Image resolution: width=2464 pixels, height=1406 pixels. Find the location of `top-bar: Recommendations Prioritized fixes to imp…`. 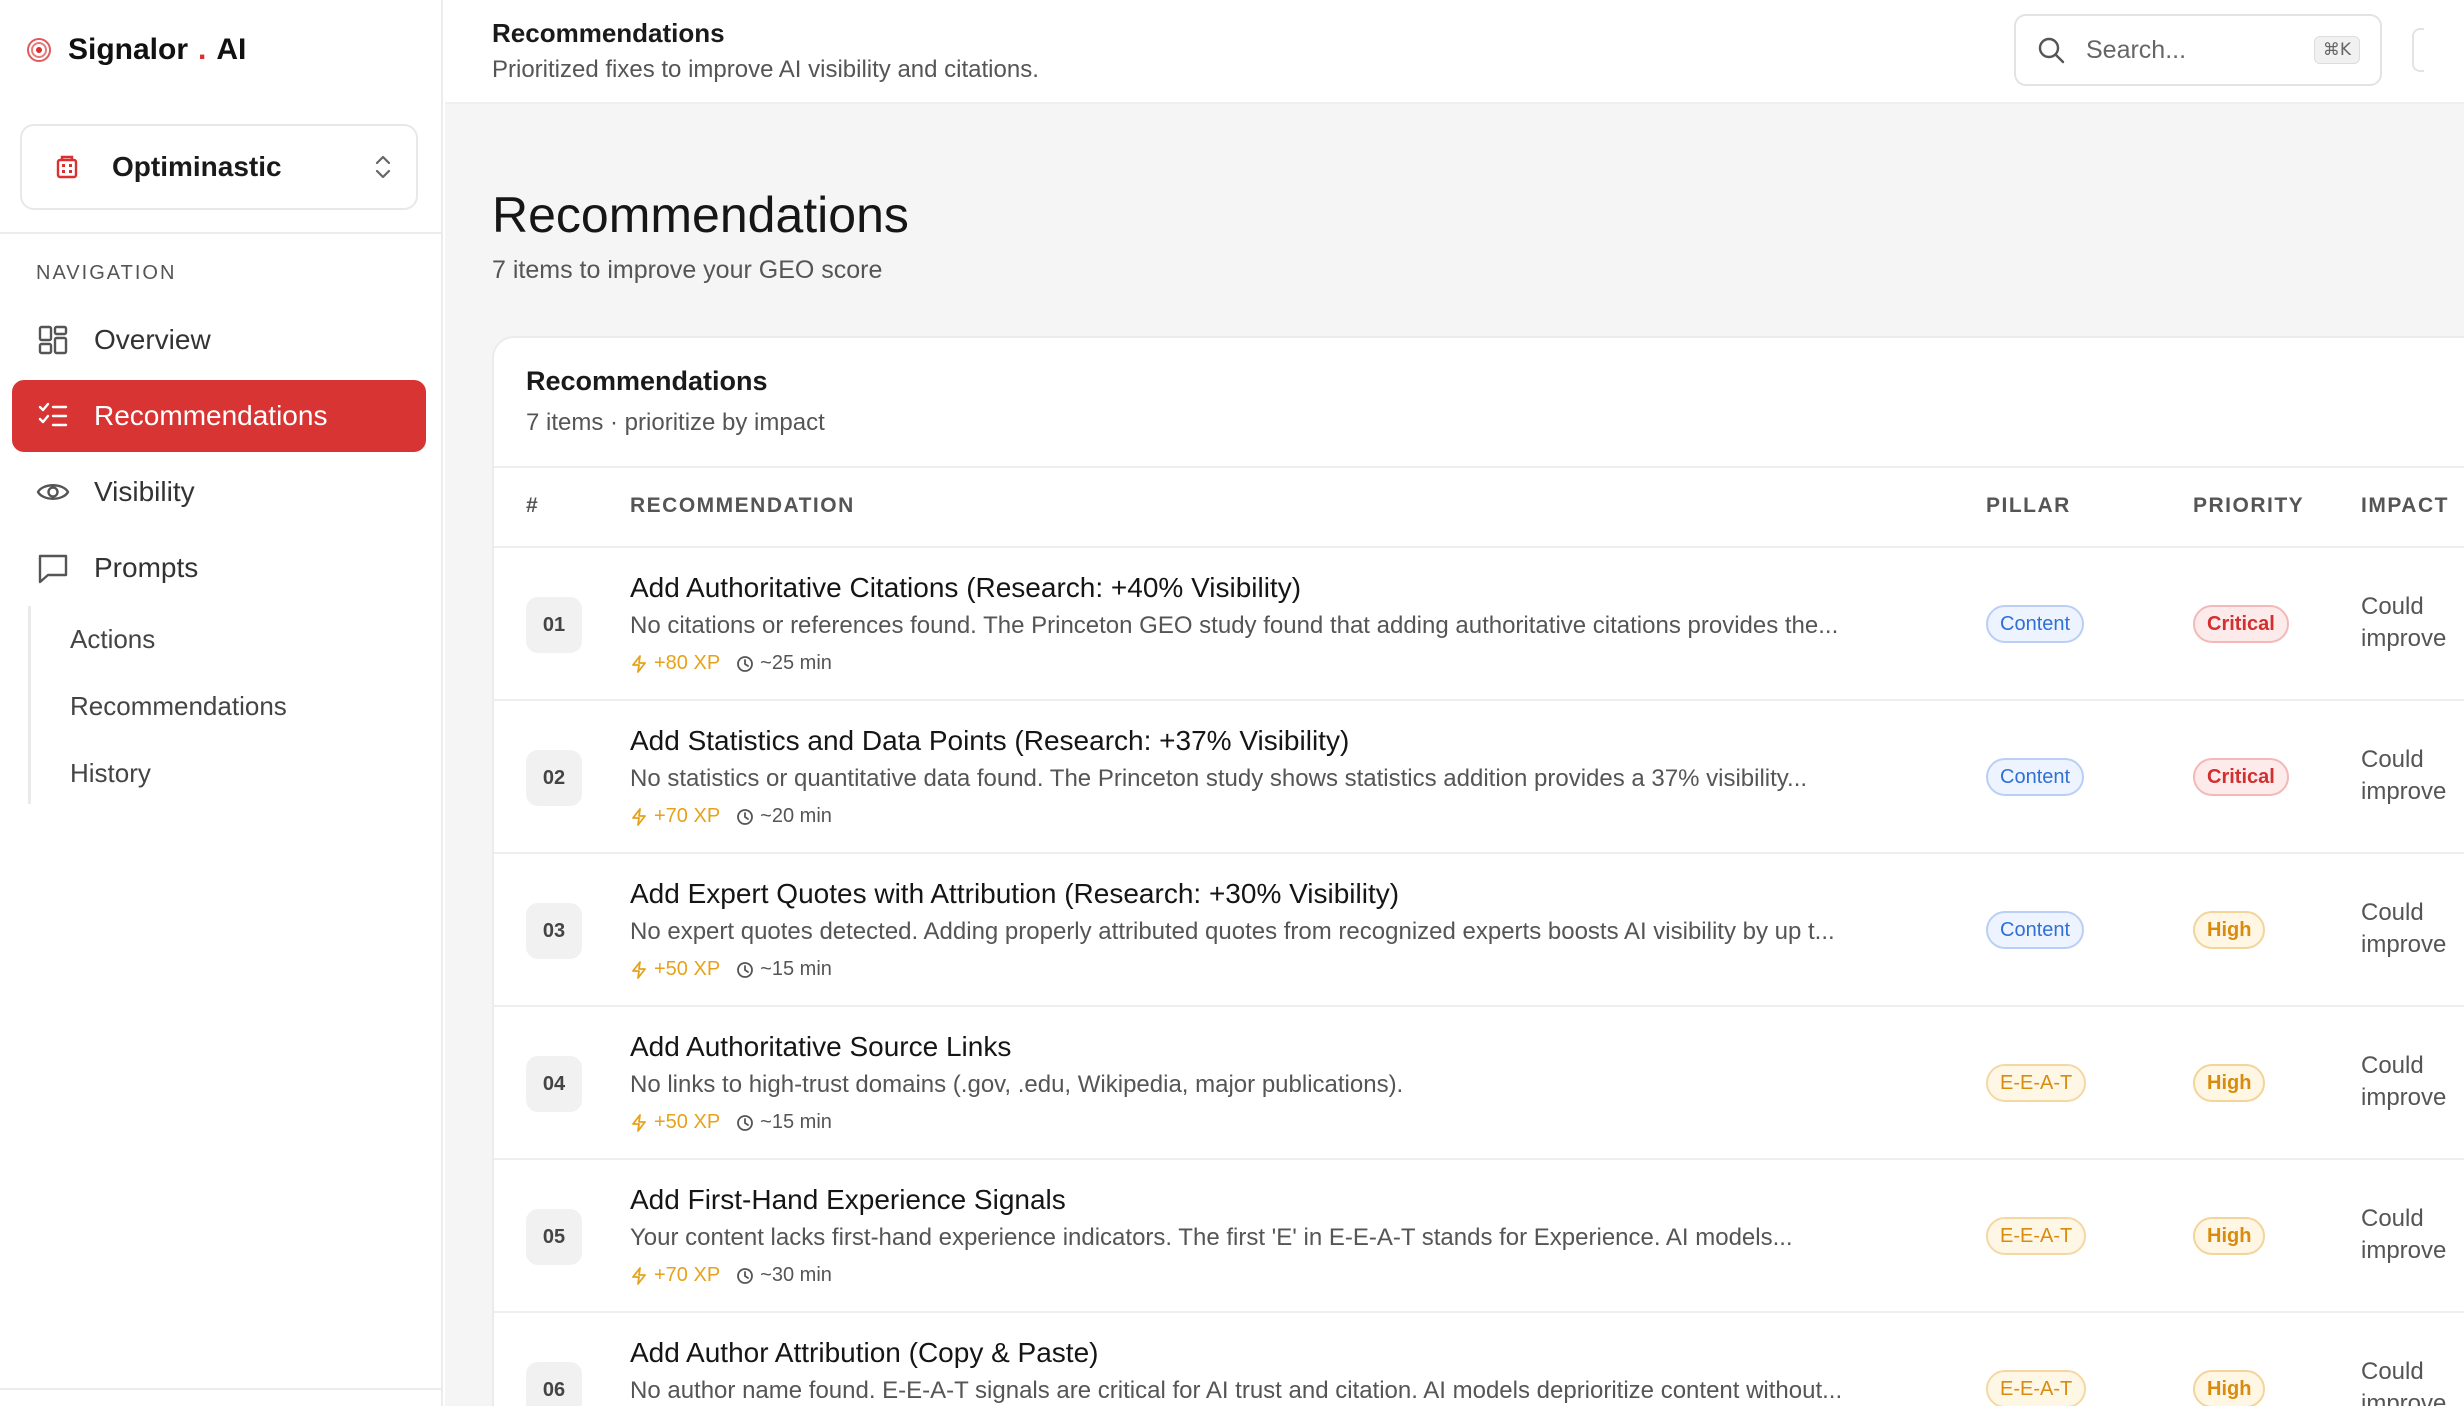

top-bar: Recommendations Prioritized fixes to imp… is located at coordinates (1454, 52).